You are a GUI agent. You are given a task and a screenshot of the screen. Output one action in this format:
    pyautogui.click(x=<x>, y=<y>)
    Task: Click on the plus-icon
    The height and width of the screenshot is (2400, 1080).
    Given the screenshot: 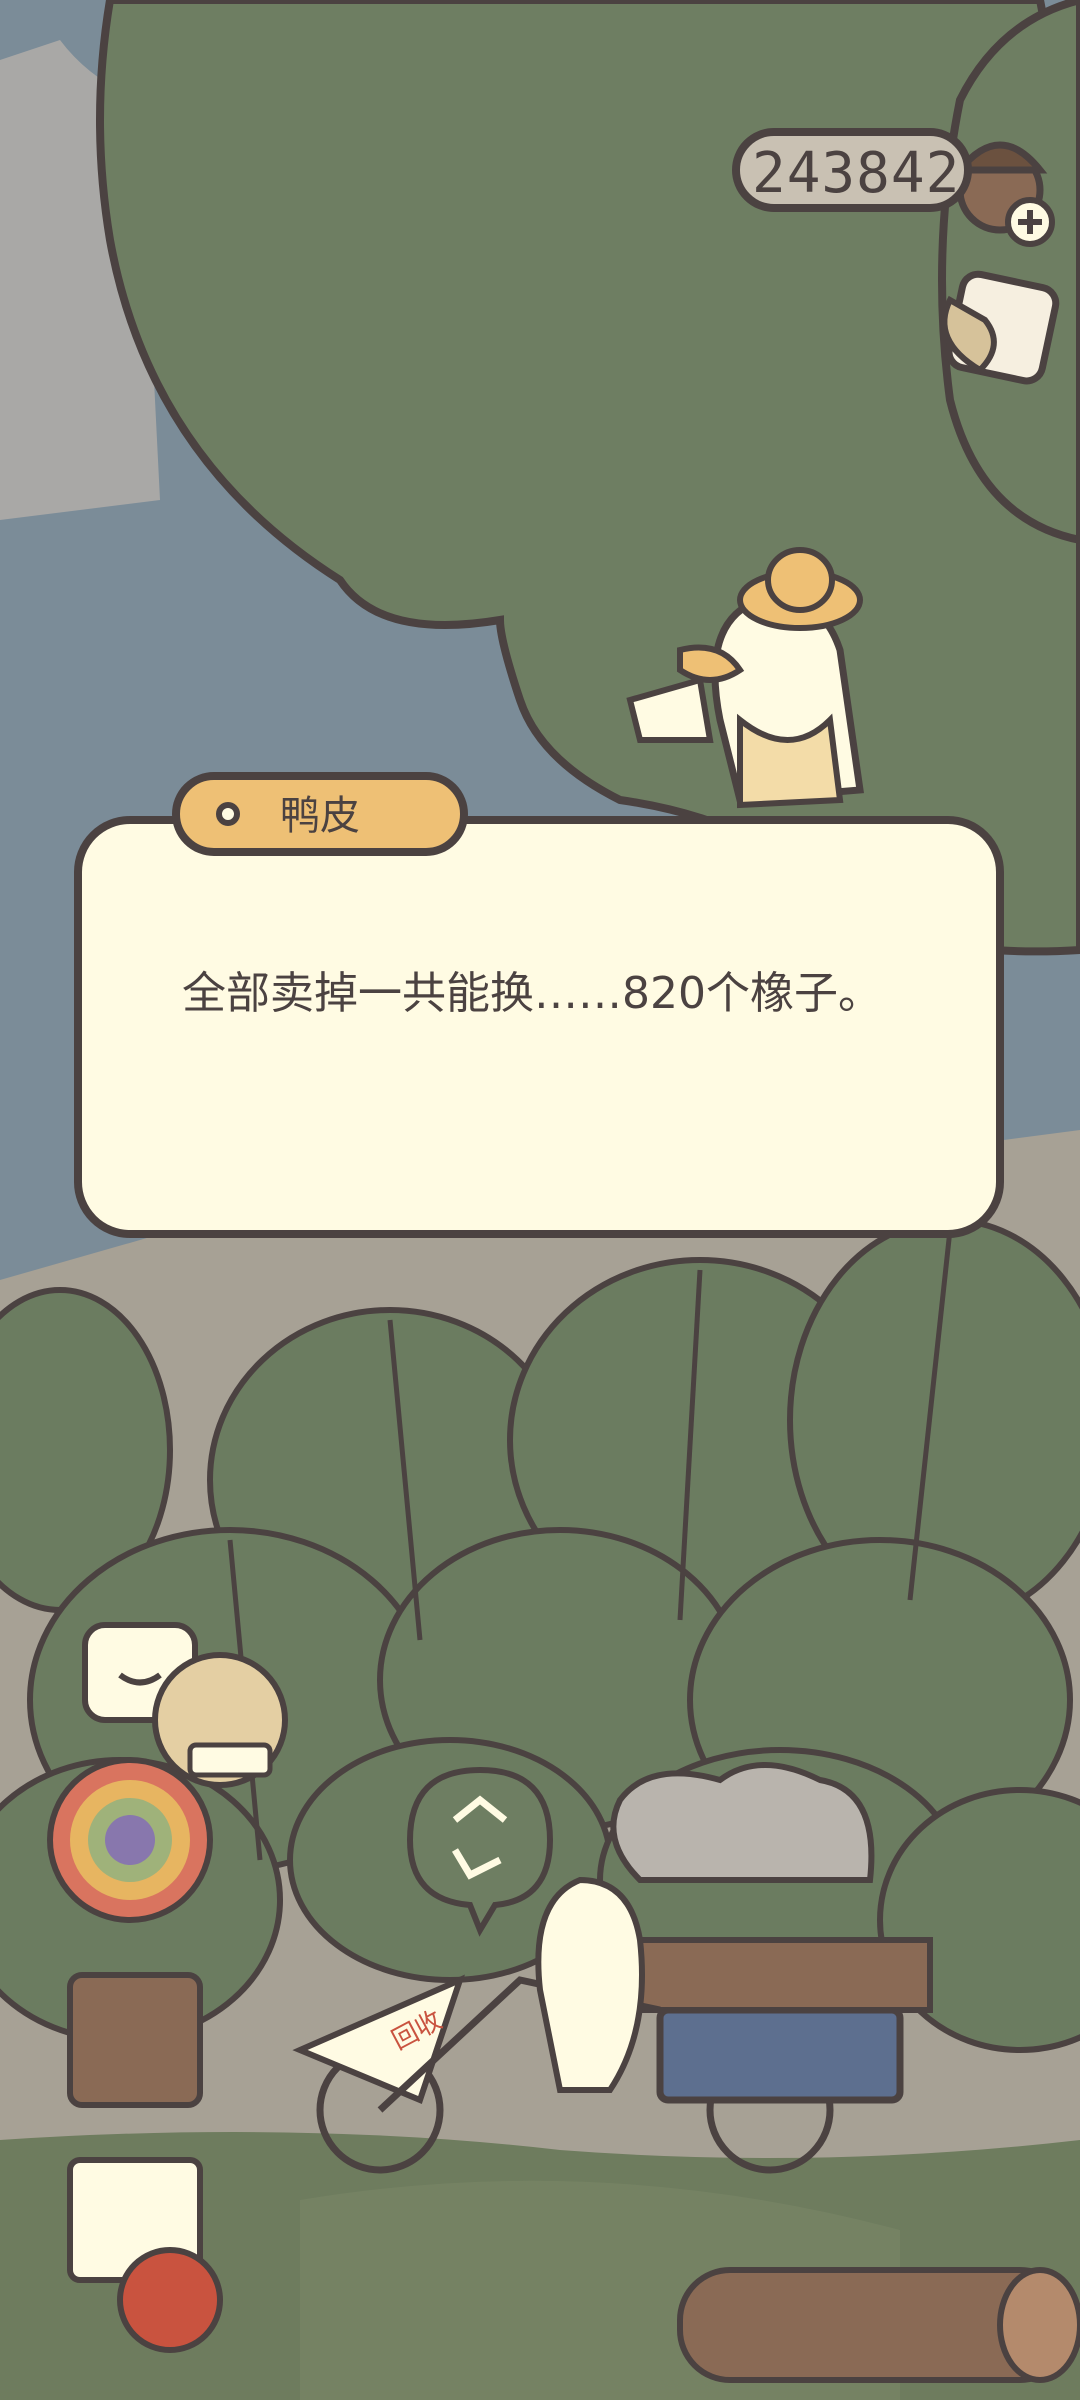 What is the action you would take?
    pyautogui.click(x=1030, y=222)
    